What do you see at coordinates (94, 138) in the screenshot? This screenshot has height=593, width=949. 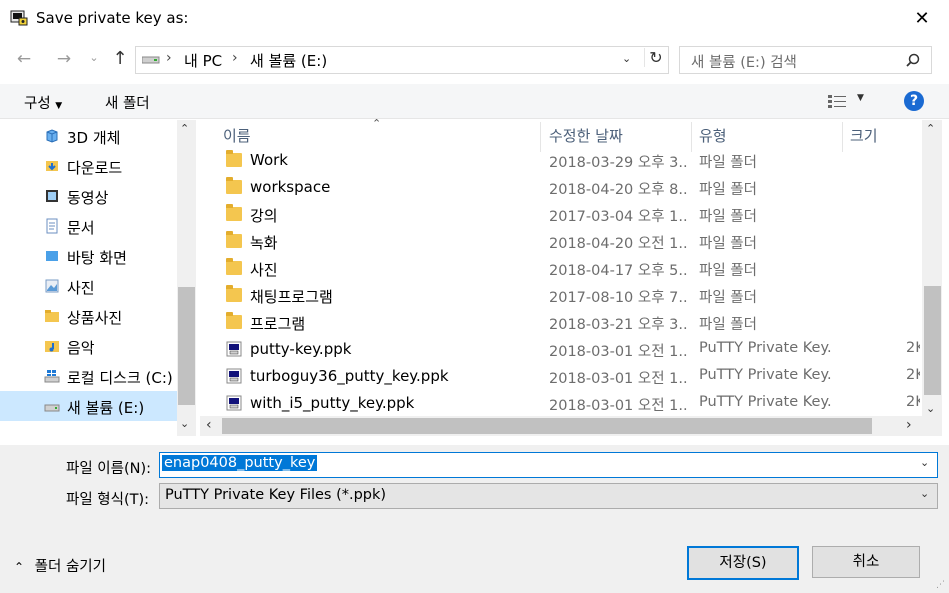 I see `sidebar-item-label: 3D 개체` at bounding box center [94, 138].